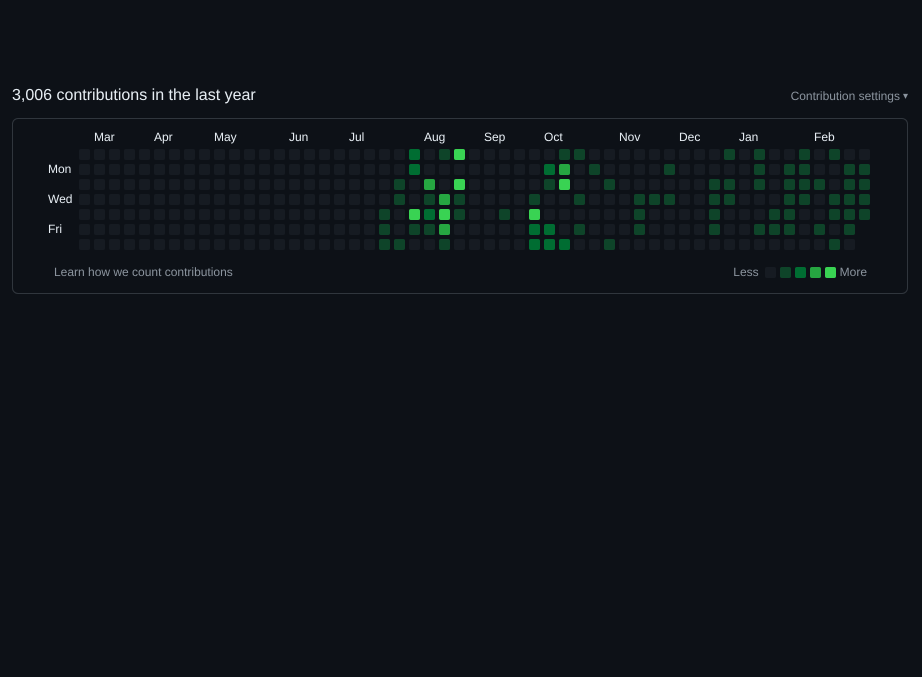  I want to click on contributions-heading: 3,006 contributions in the last year, so click(134, 96).